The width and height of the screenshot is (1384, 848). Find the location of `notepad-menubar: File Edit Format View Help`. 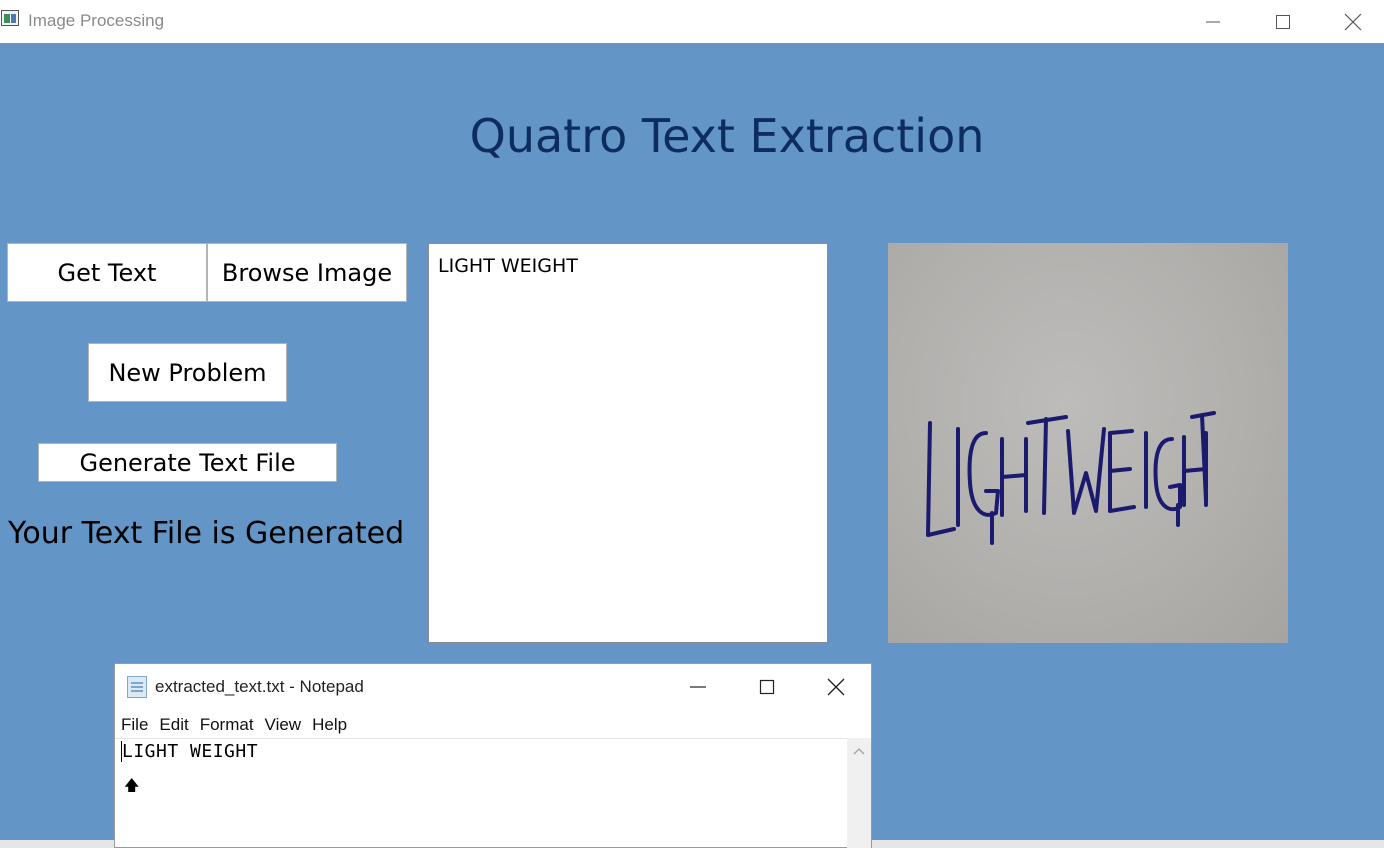

notepad-menubar: File Edit Format View Help is located at coordinates (493, 725).